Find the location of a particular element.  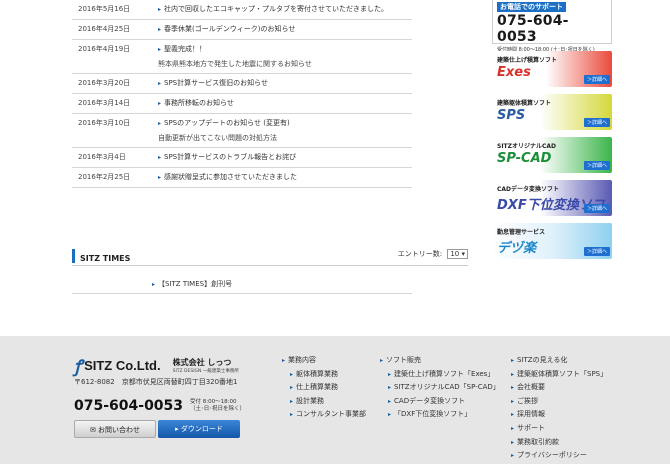

banner-subtitle: 建築躯体積算ソフト is located at coordinates (524, 103).